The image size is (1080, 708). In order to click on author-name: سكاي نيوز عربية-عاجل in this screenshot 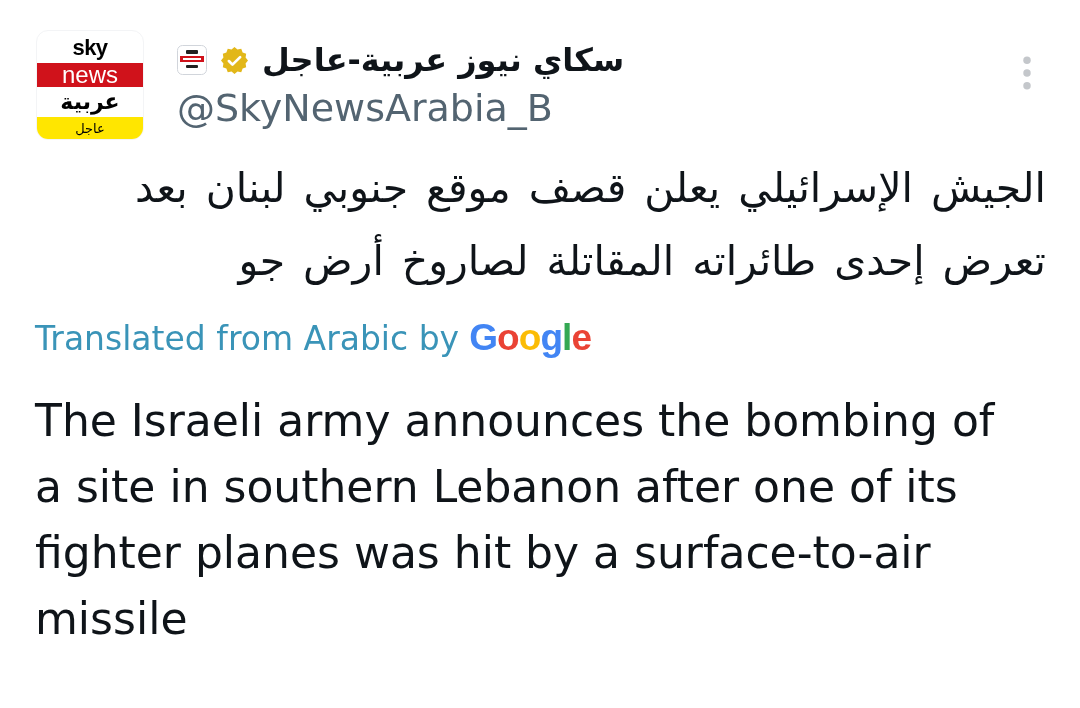, I will do `click(443, 60)`.